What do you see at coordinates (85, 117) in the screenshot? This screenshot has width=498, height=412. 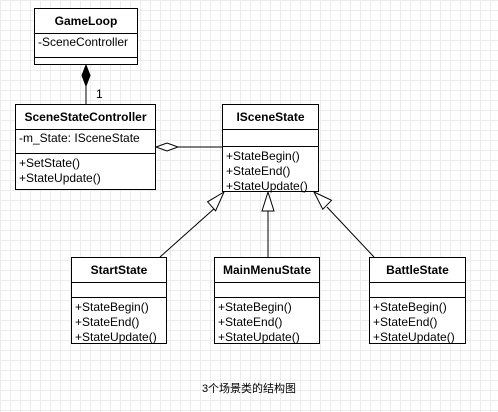 I see `class-name: SceneStateController` at bounding box center [85, 117].